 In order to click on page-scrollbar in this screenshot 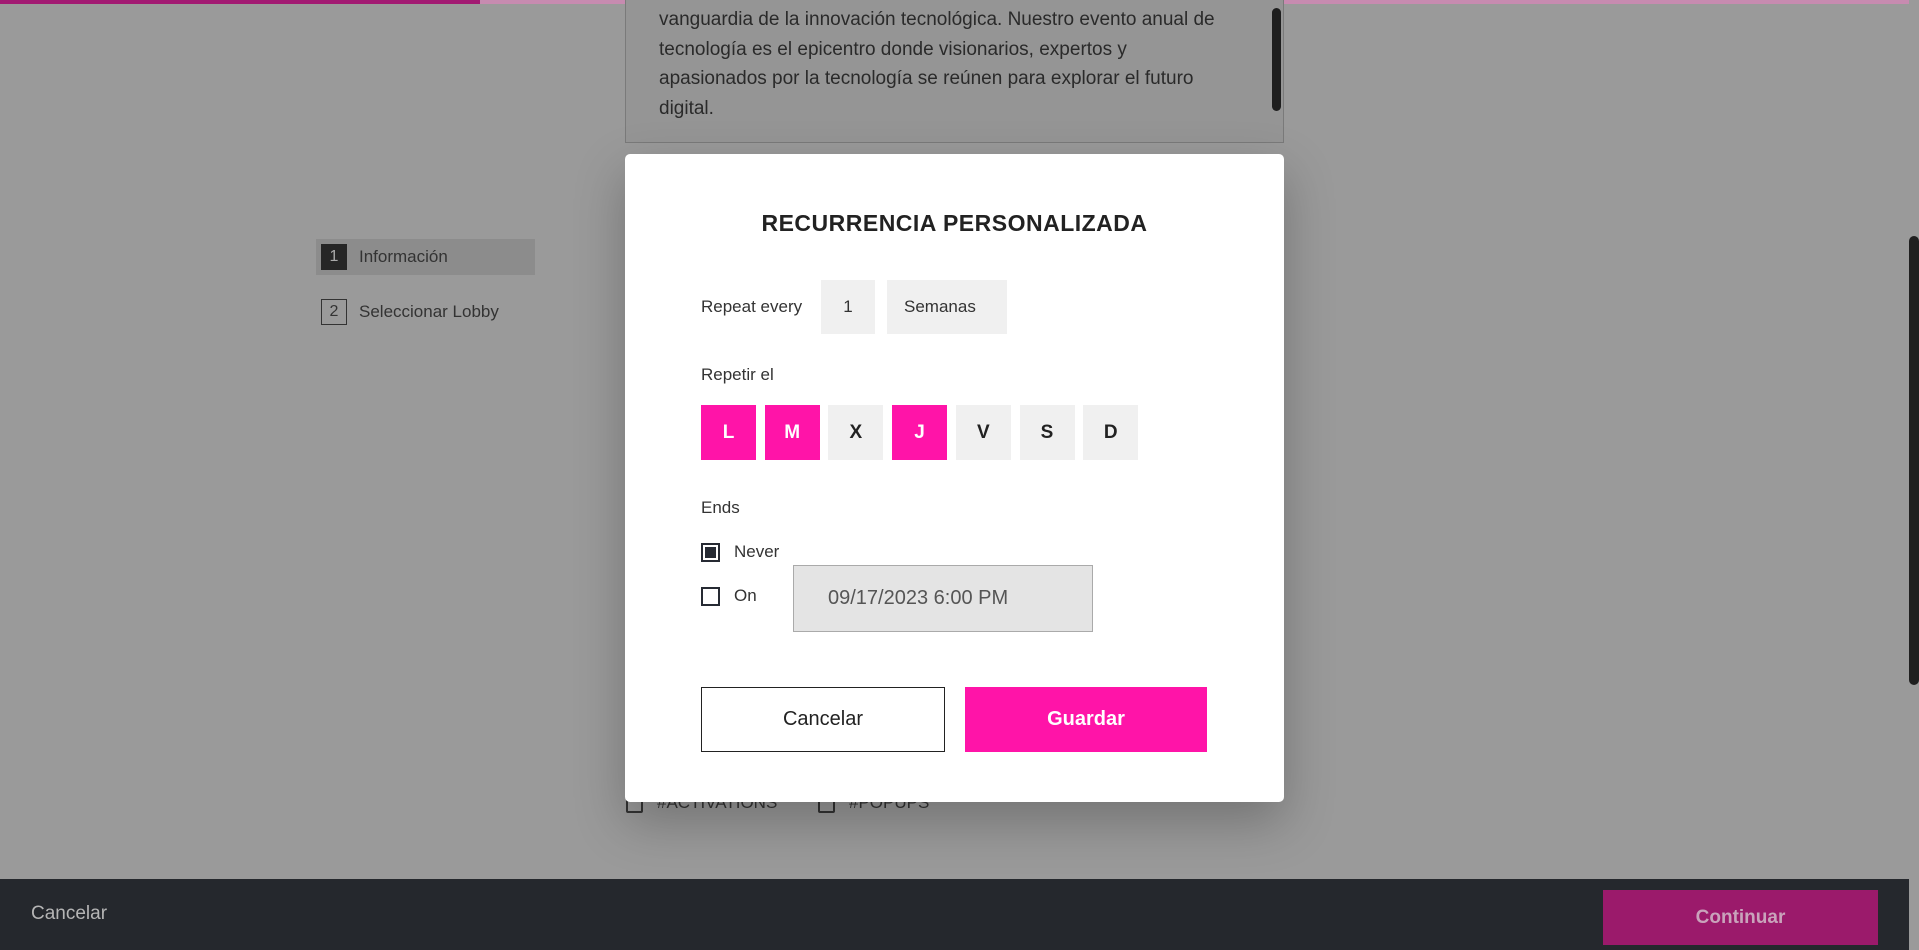, I will do `click(1914, 439)`.